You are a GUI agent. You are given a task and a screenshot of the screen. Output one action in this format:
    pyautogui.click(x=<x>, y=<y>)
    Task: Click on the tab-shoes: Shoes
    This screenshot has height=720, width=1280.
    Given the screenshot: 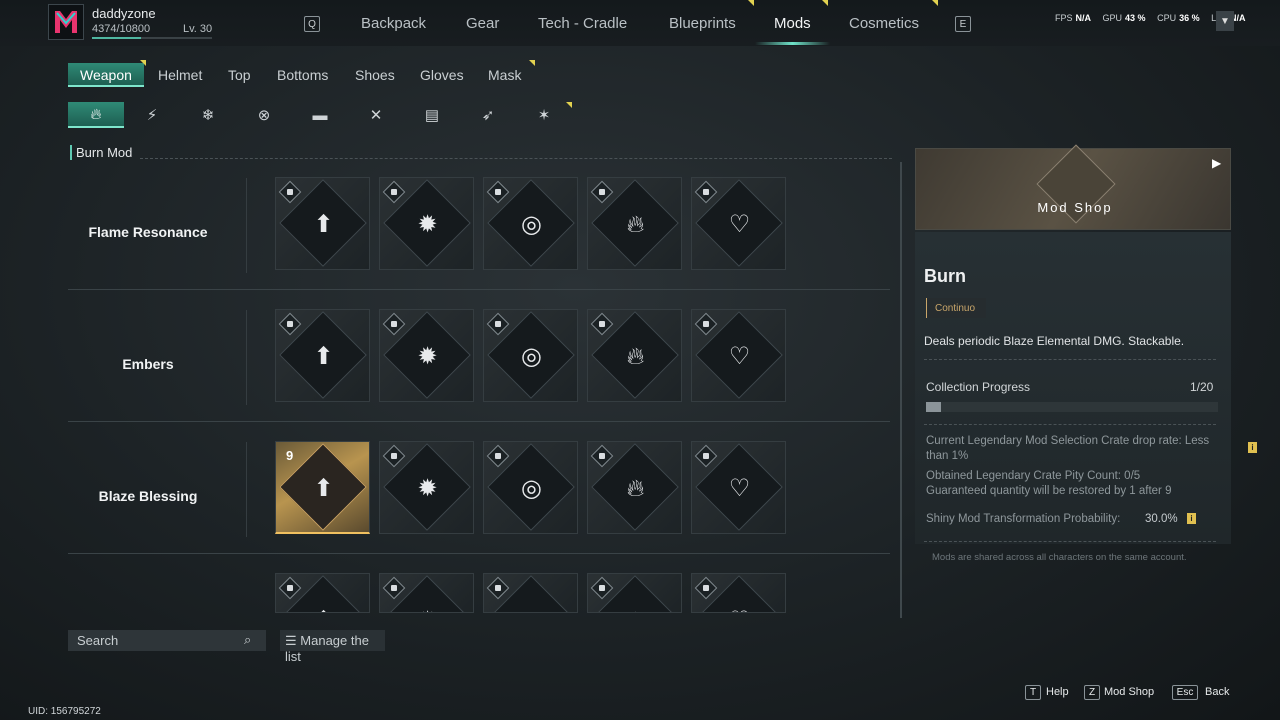 What is the action you would take?
    pyautogui.click(x=375, y=75)
    